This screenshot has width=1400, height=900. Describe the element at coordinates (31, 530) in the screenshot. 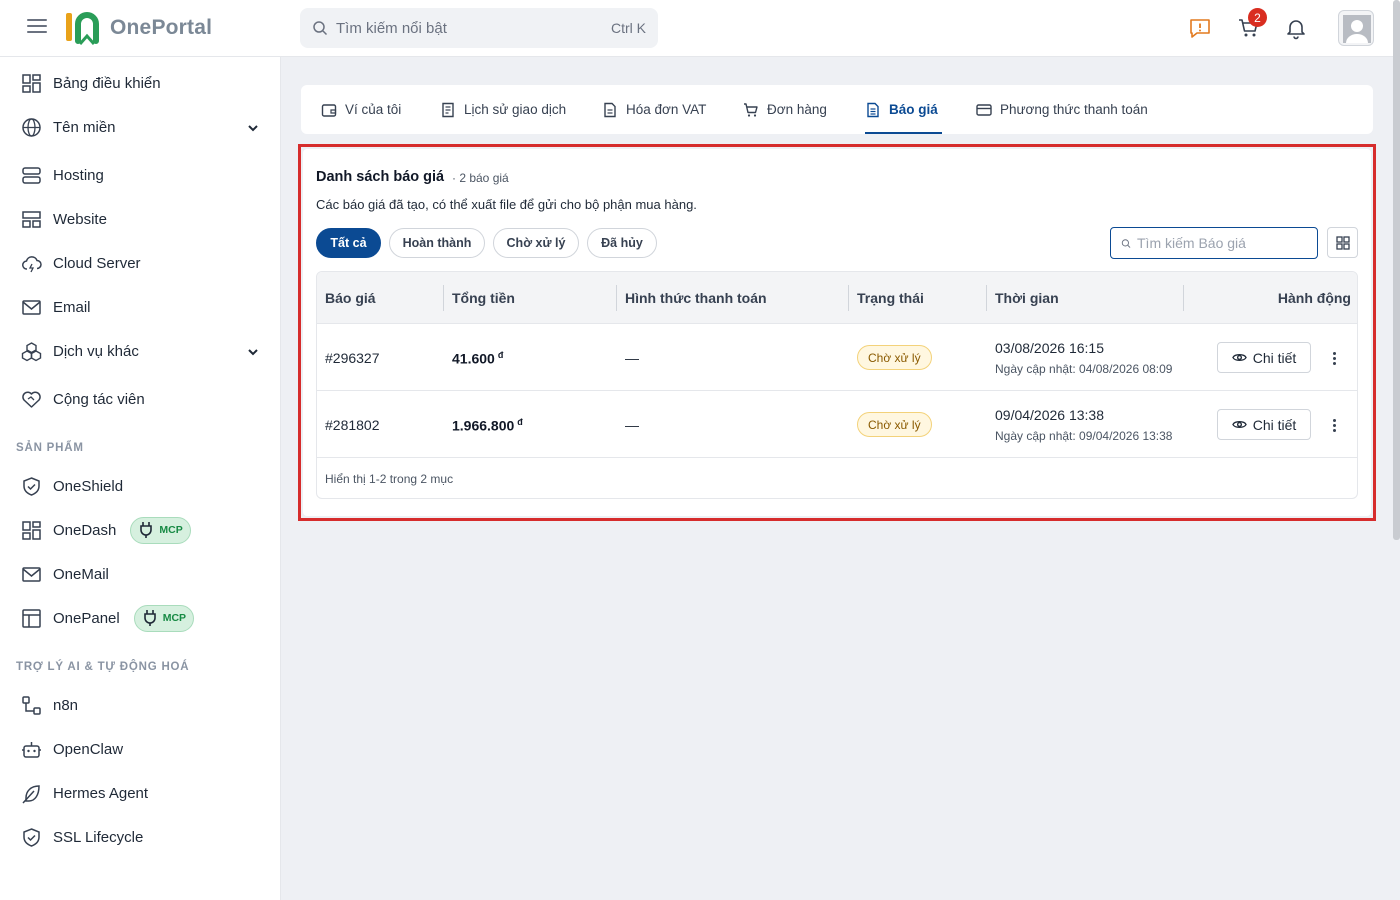

I see `dashboard-icon` at that location.